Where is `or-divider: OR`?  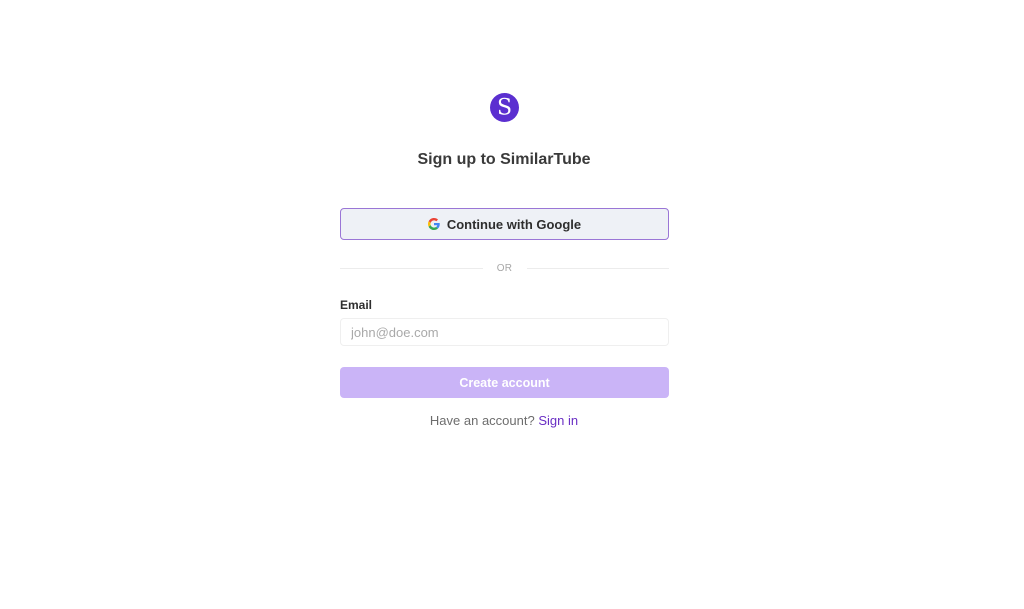
or-divider: OR is located at coordinates (504, 268).